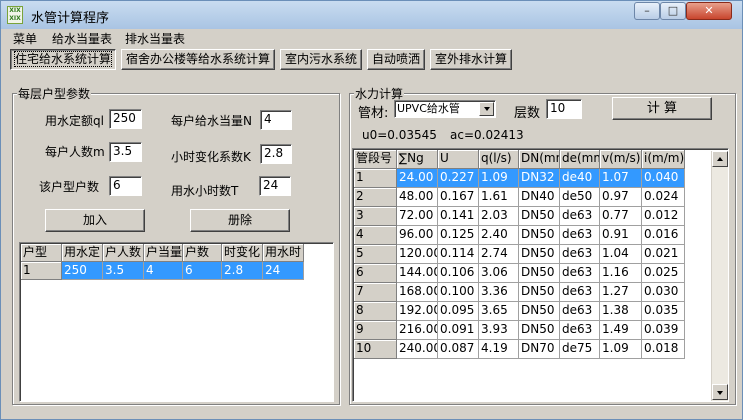 Image resolution: width=743 pixels, height=420 pixels. Describe the element at coordinates (375, 216) in the screenshot. I see `row-header-cell: 3` at that location.